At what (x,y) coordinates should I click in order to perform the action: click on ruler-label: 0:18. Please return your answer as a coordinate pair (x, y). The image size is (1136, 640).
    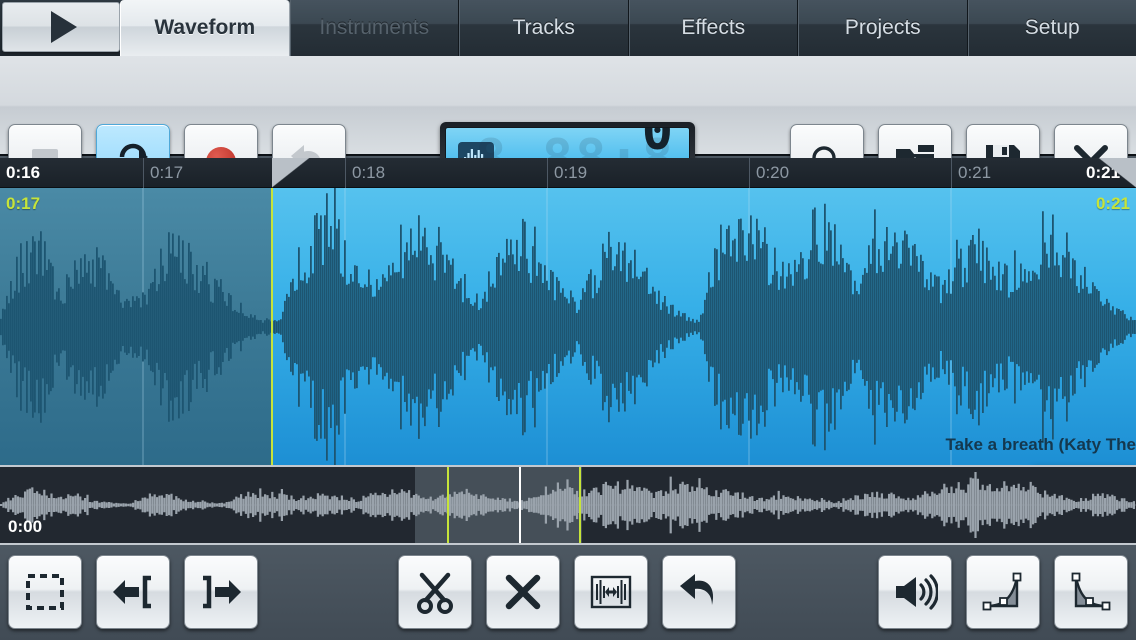
    Looking at the image, I should click on (369, 172).